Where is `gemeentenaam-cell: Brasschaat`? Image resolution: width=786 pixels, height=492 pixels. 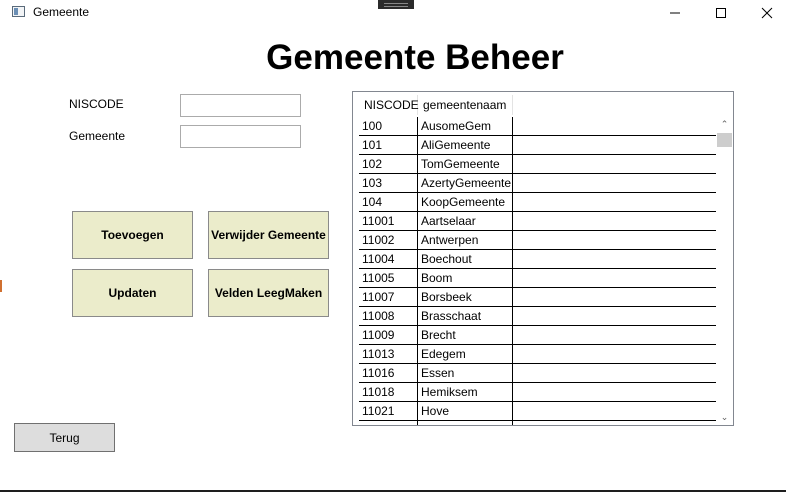
gemeentenaam-cell: Brasschaat is located at coordinates (465, 316).